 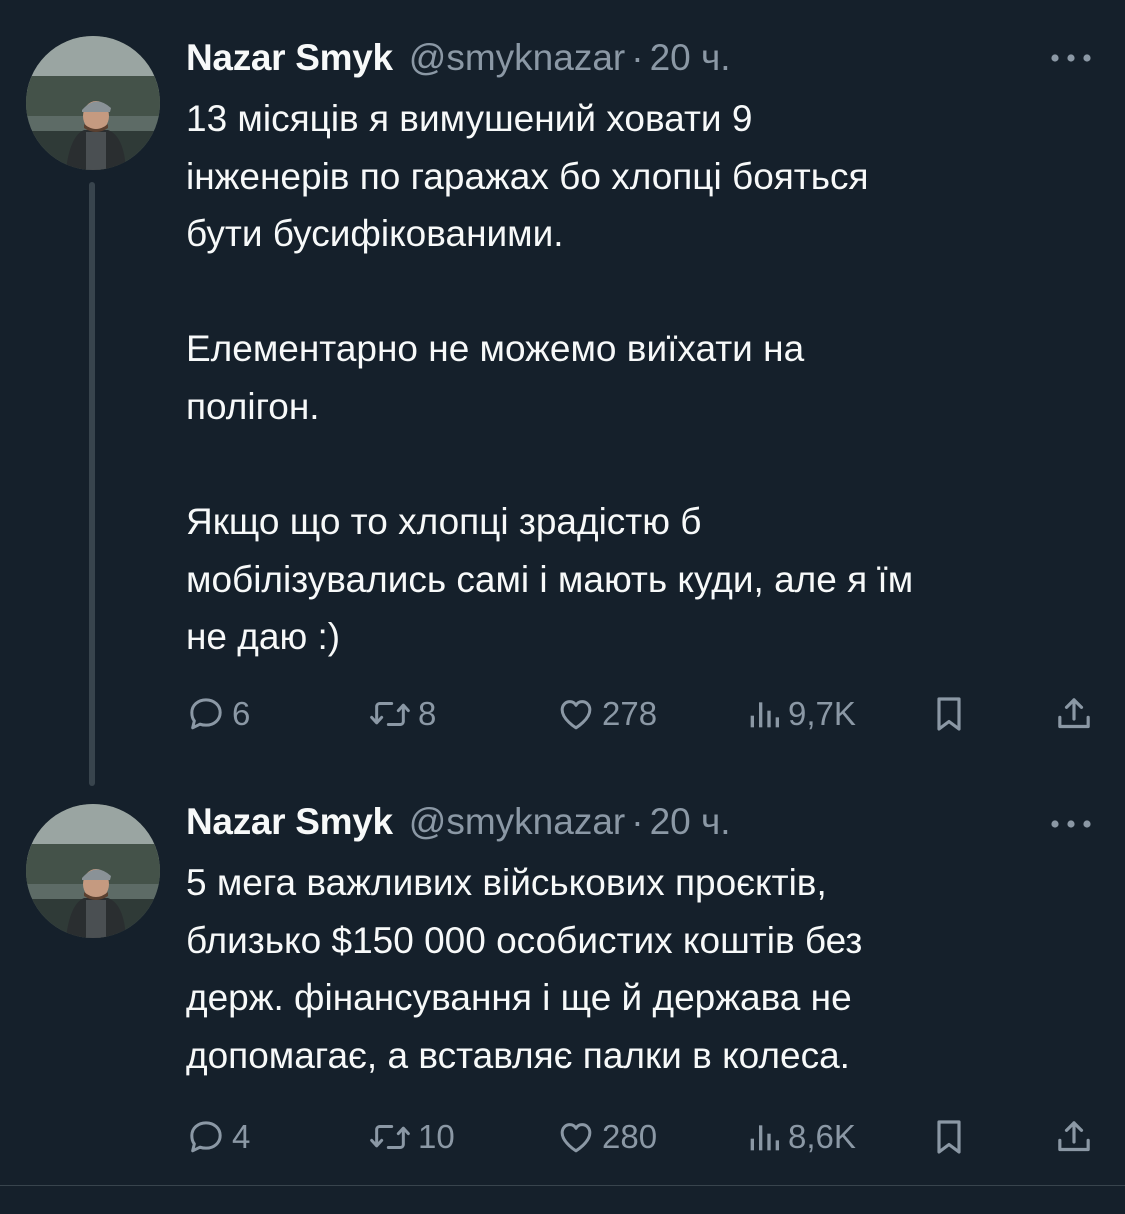 What do you see at coordinates (241, 1136) in the screenshot?
I see `reply-count: 4` at bounding box center [241, 1136].